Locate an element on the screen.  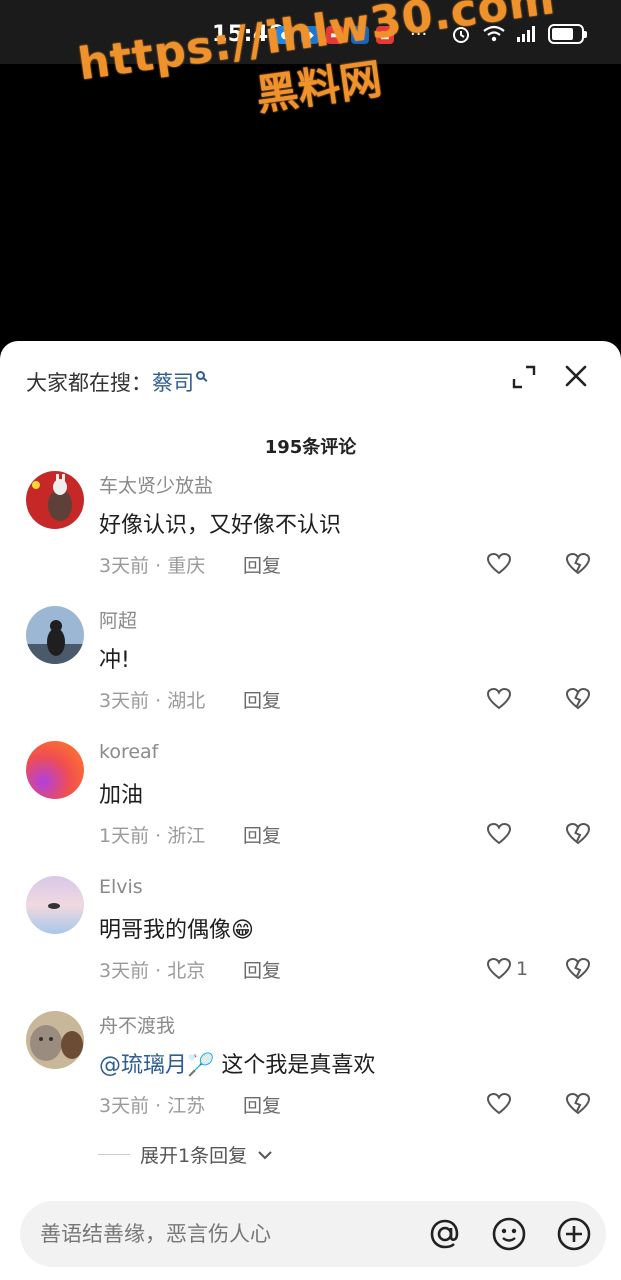
comment-text: 冲! is located at coordinates (114, 660).